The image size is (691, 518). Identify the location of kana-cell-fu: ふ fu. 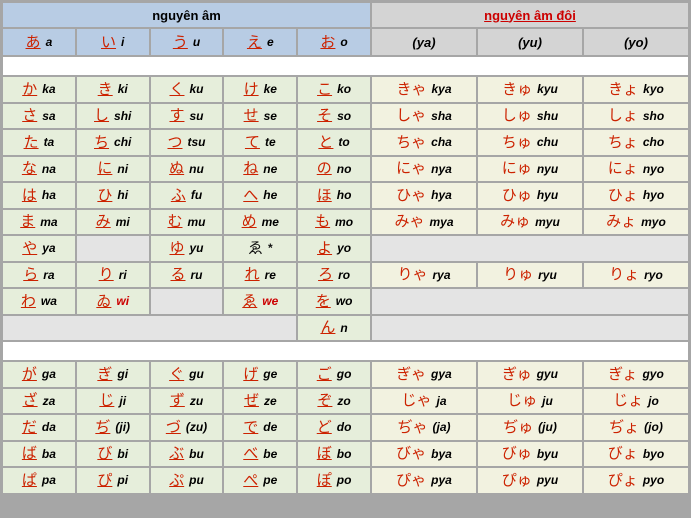
(186, 195).